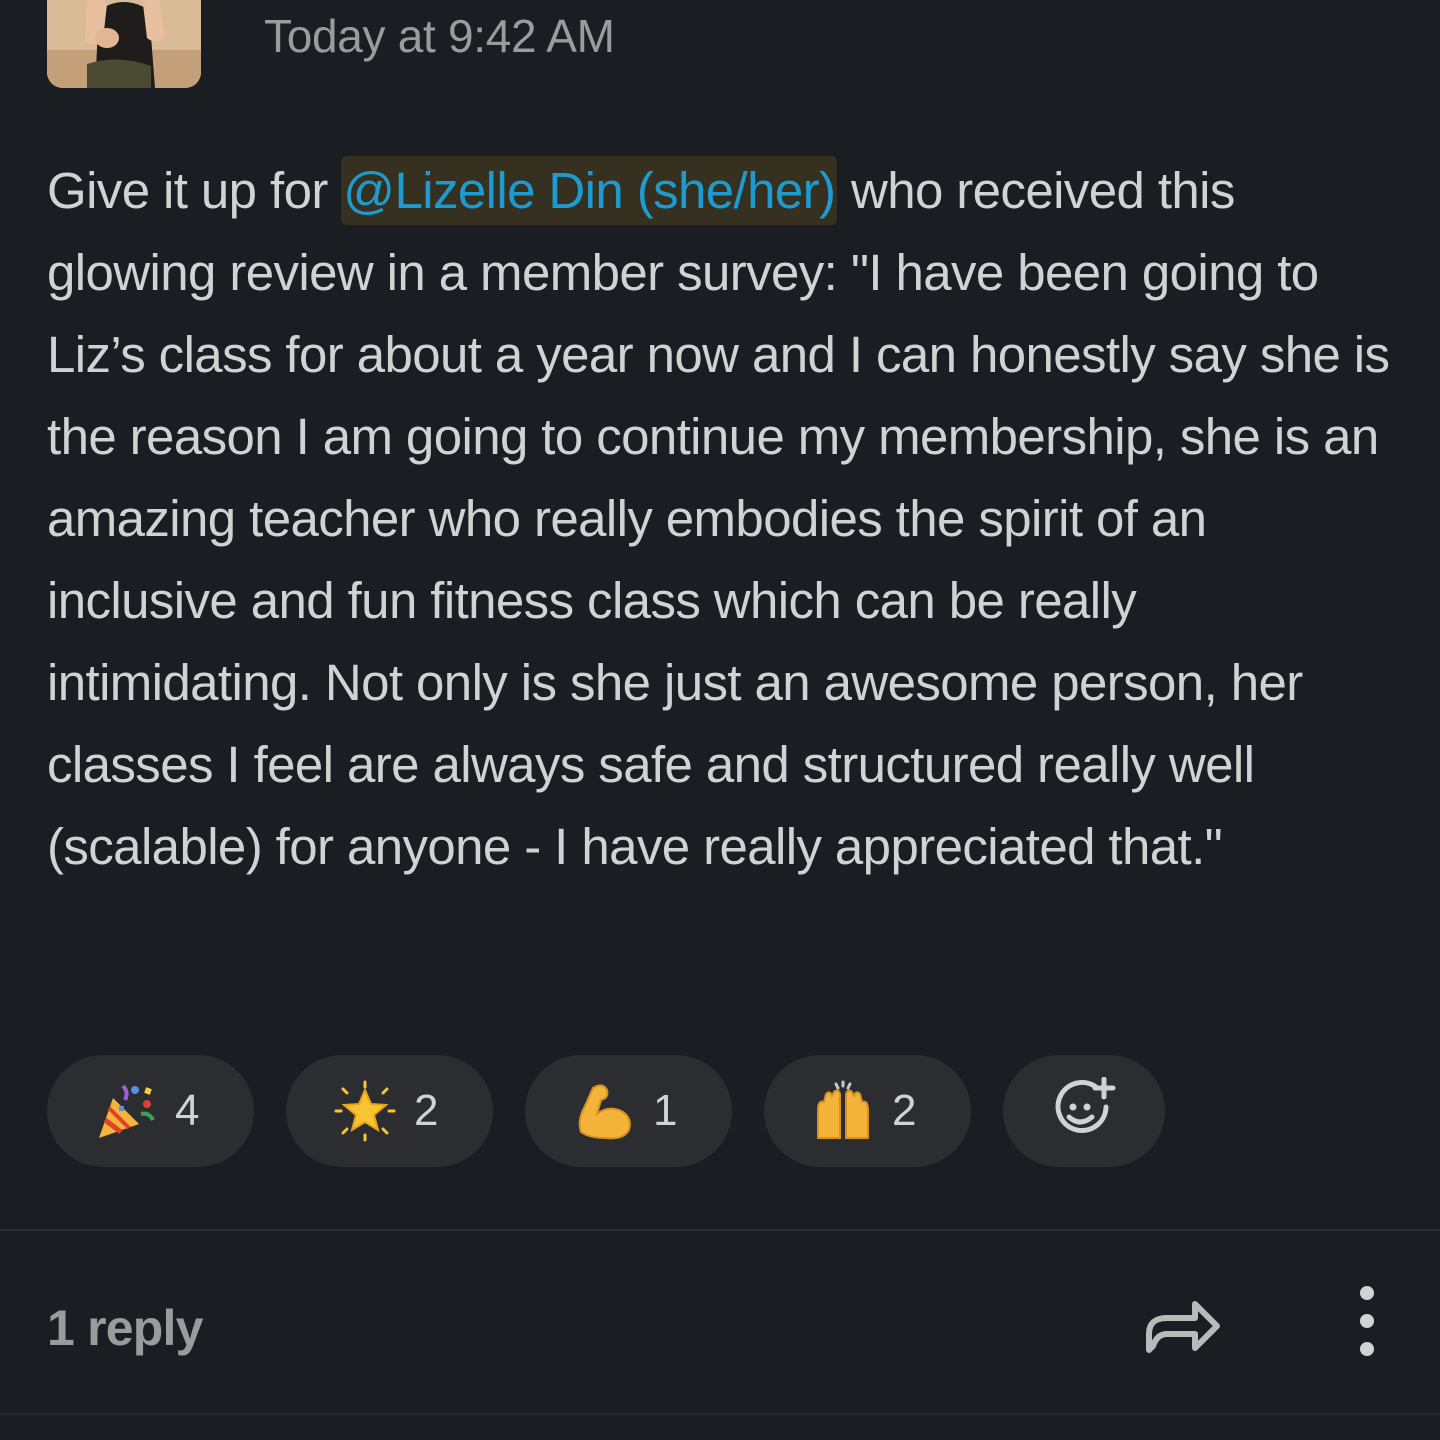  What do you see at coordinates (187, 1110) in the screenshot?
I see `reaction-count: 4` at bounding box center [187, 1110].